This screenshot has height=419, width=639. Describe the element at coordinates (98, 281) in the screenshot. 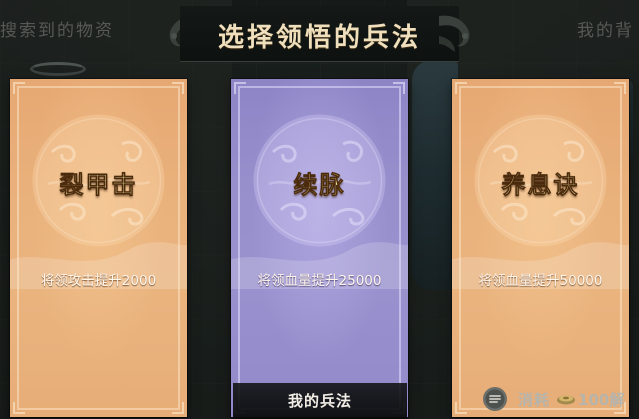

I see `skill-description: 将领攻击提升2000` at that location.